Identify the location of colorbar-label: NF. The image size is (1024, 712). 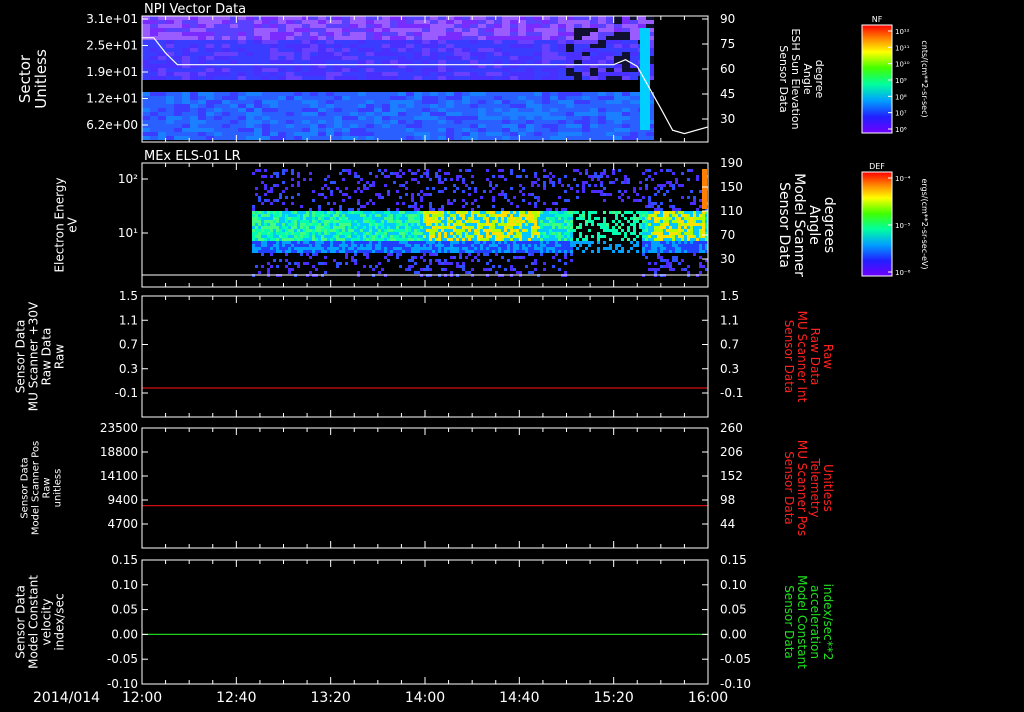
(877, 19).